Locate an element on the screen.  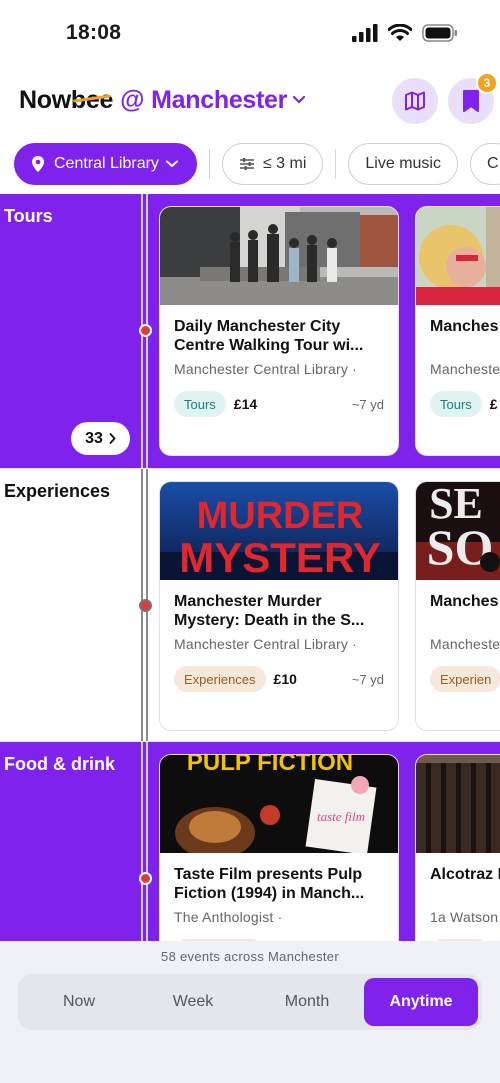
location-filter-chip: Central Library is located at coordinates (105, 164).